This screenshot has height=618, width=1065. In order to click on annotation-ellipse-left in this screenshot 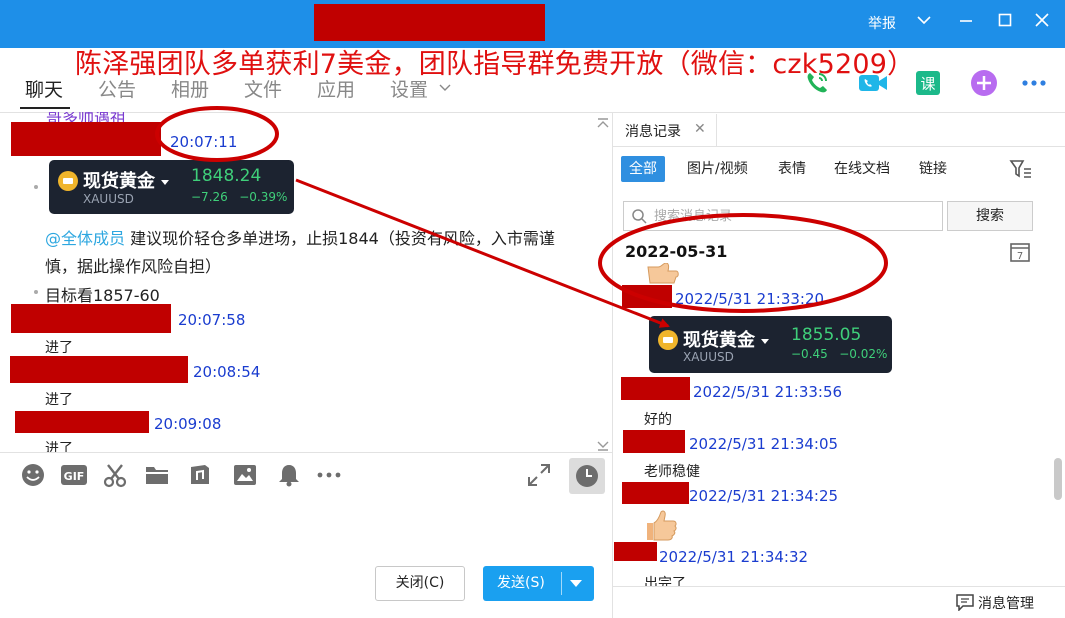, I will do `click(217, 134)`.